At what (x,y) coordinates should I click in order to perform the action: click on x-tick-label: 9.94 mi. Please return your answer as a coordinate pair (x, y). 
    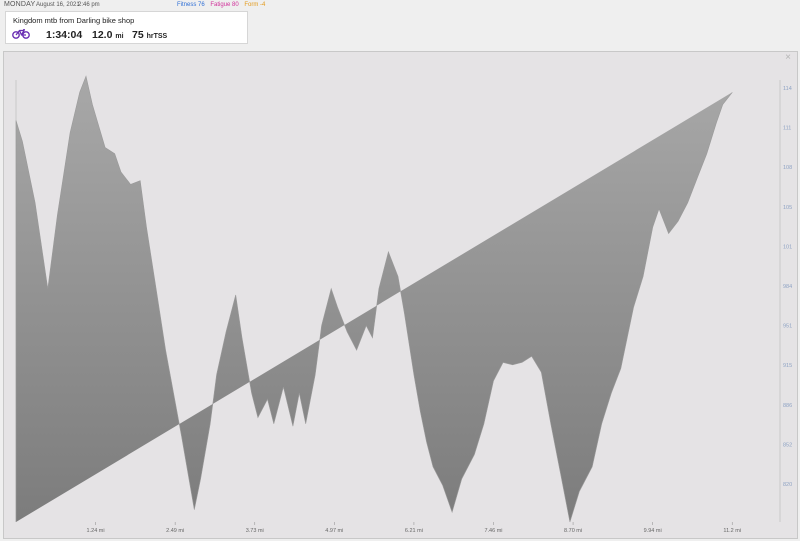
    Looking at the image, I should click on (653, 531).